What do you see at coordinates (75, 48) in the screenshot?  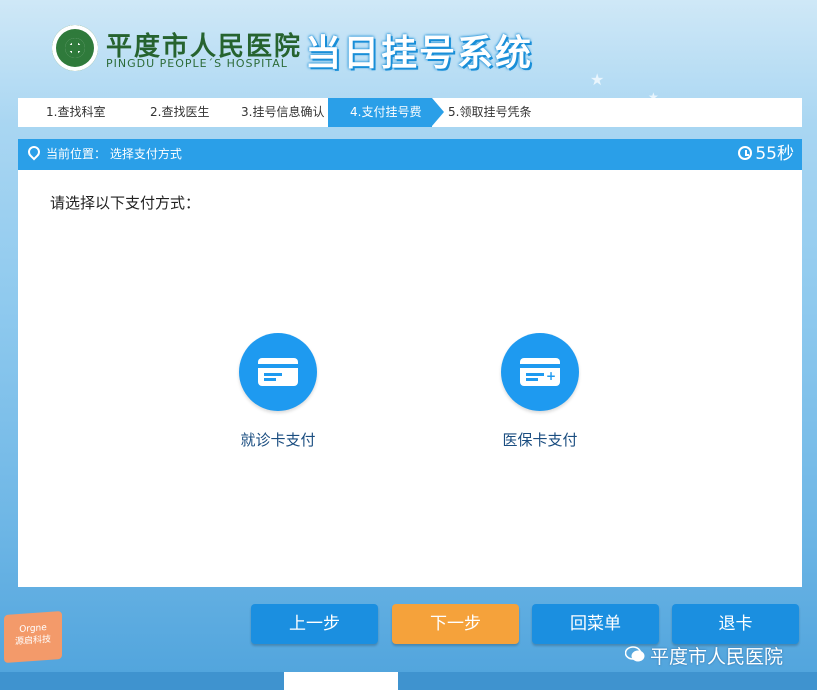 I see `hospital-logo-icon` at bounding box center [75, 48].